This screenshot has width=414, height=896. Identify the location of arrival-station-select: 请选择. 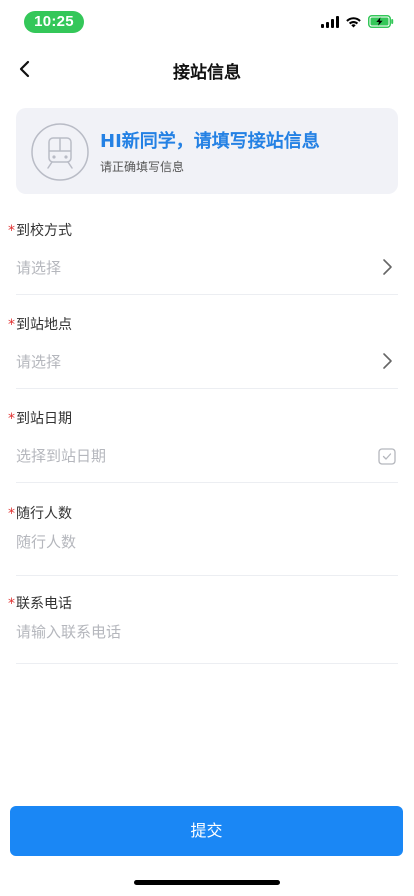
(38, 361).